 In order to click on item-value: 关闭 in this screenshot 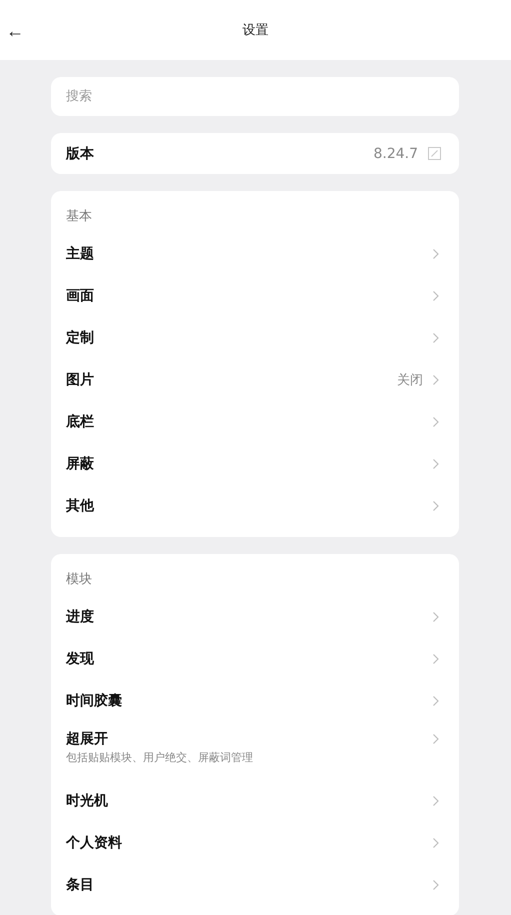, I will do `click(410, 380)`.